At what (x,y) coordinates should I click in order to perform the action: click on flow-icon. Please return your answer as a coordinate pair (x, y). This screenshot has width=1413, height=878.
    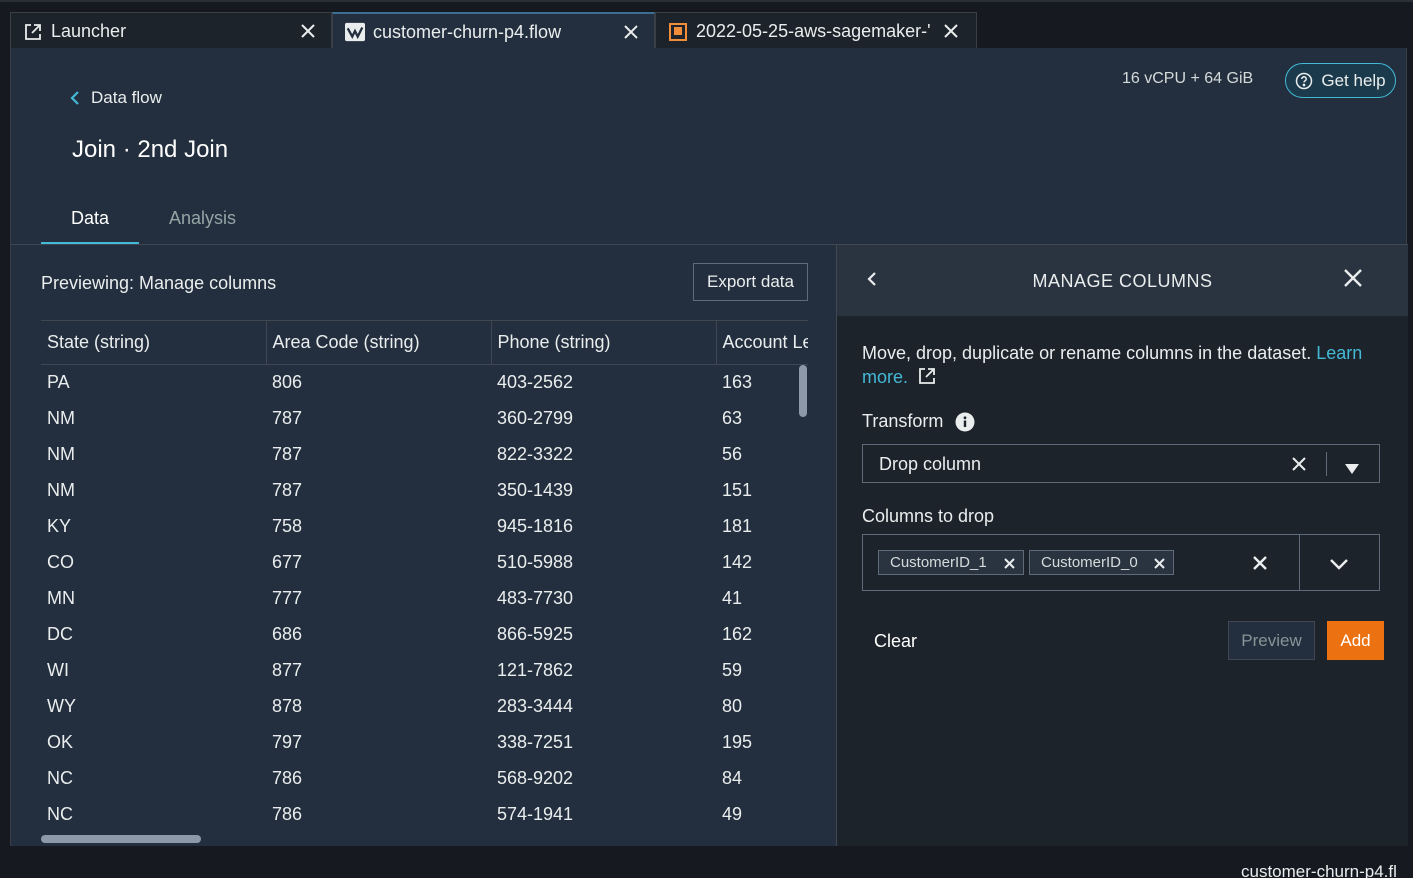
    Looking at the image, I should click on (355, 32).